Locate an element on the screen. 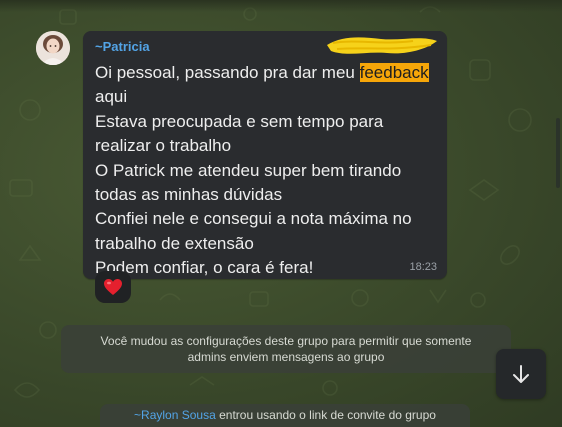  avatar-photo is located at coordinates (53, 48).